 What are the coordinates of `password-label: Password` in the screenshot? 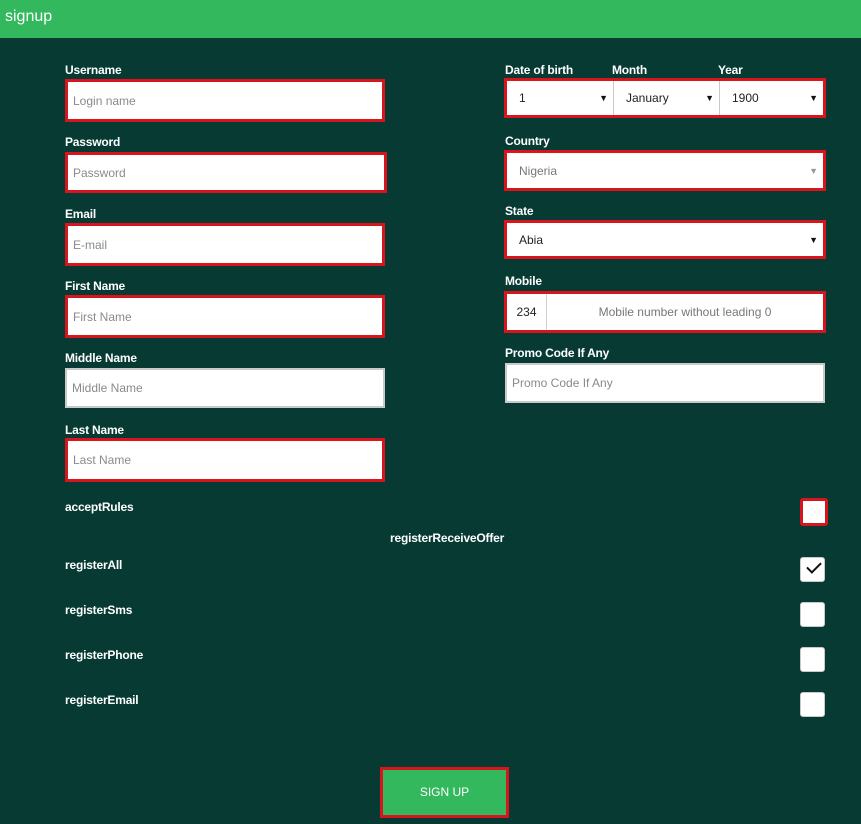 It's located at (93, 142).